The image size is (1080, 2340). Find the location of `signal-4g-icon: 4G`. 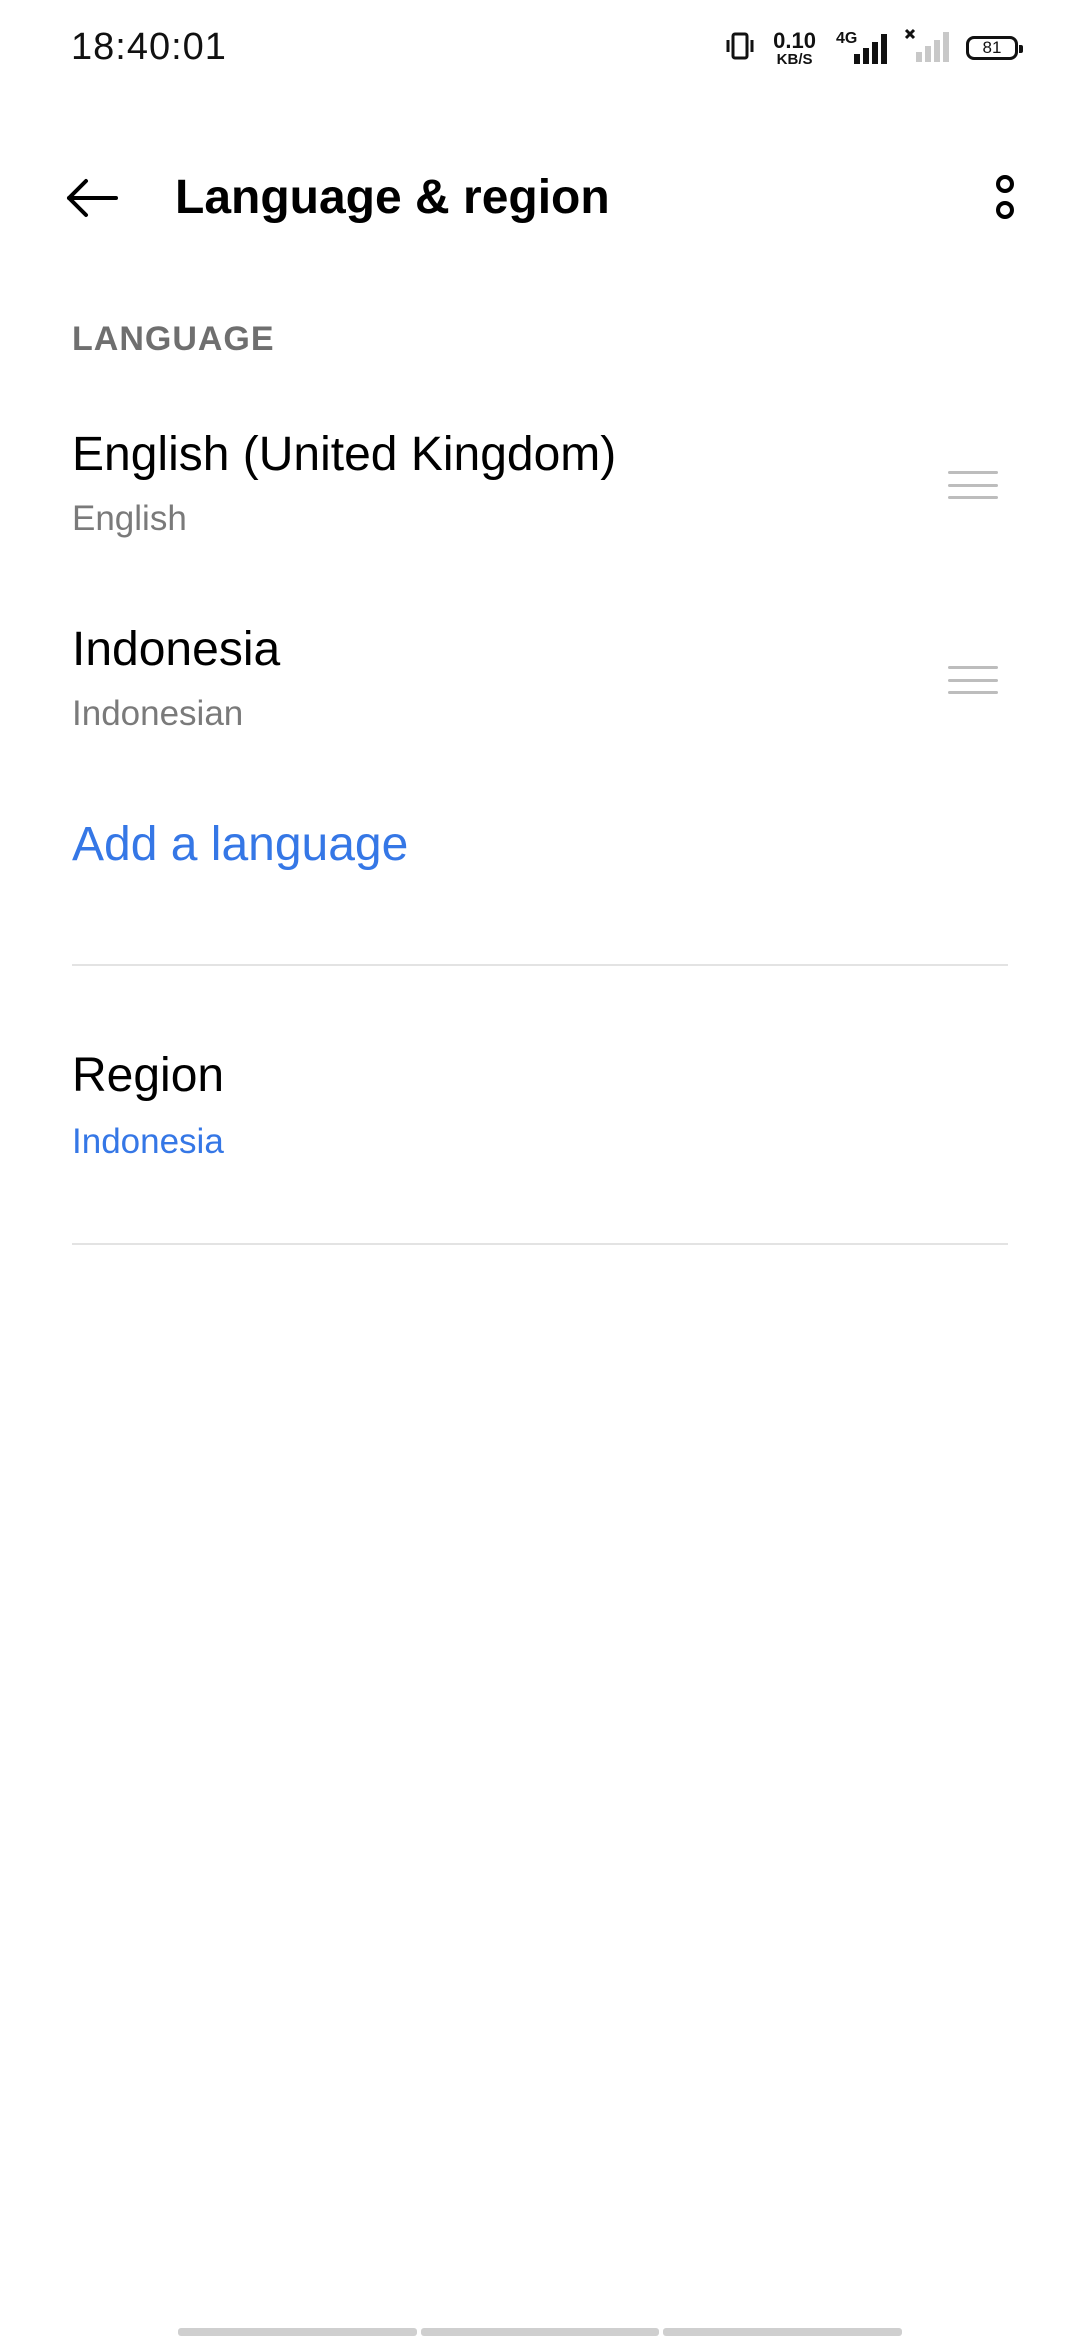

signal-4g-icon: 4G is located at coordinates (860, 48).